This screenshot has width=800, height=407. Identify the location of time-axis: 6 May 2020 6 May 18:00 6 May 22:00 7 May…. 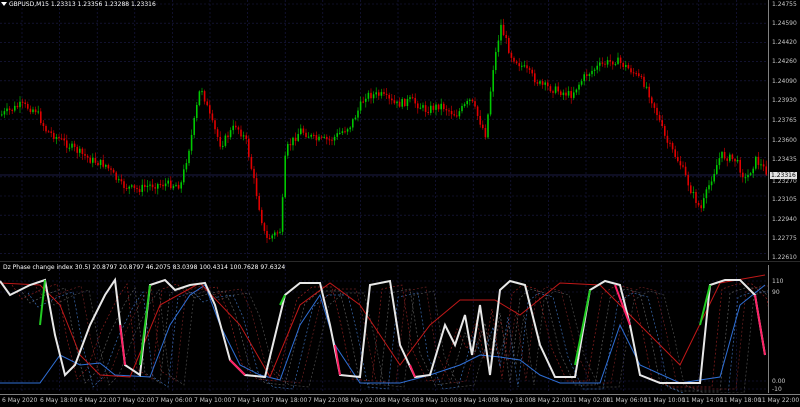
(400, 400).